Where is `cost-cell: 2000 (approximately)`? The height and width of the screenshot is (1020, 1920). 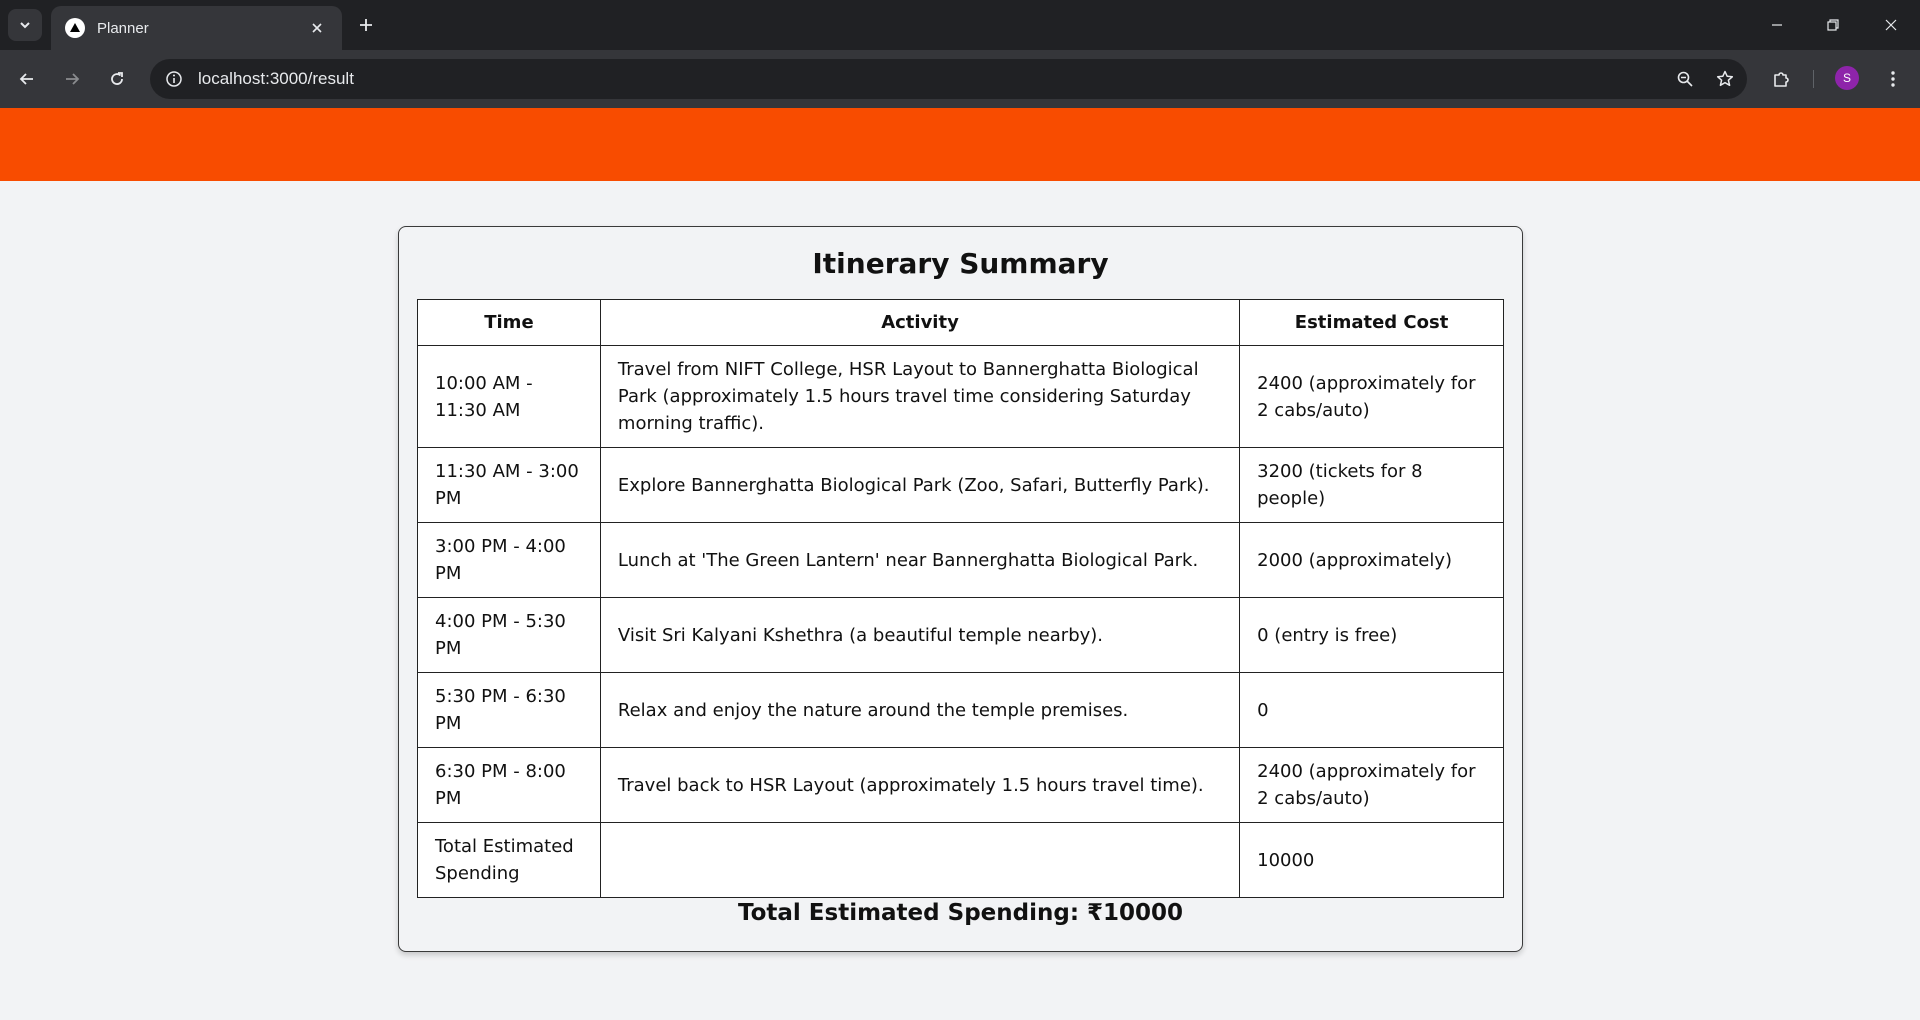 cost-cell: 2000 (approximately) is located at coordinates (1371, 560).